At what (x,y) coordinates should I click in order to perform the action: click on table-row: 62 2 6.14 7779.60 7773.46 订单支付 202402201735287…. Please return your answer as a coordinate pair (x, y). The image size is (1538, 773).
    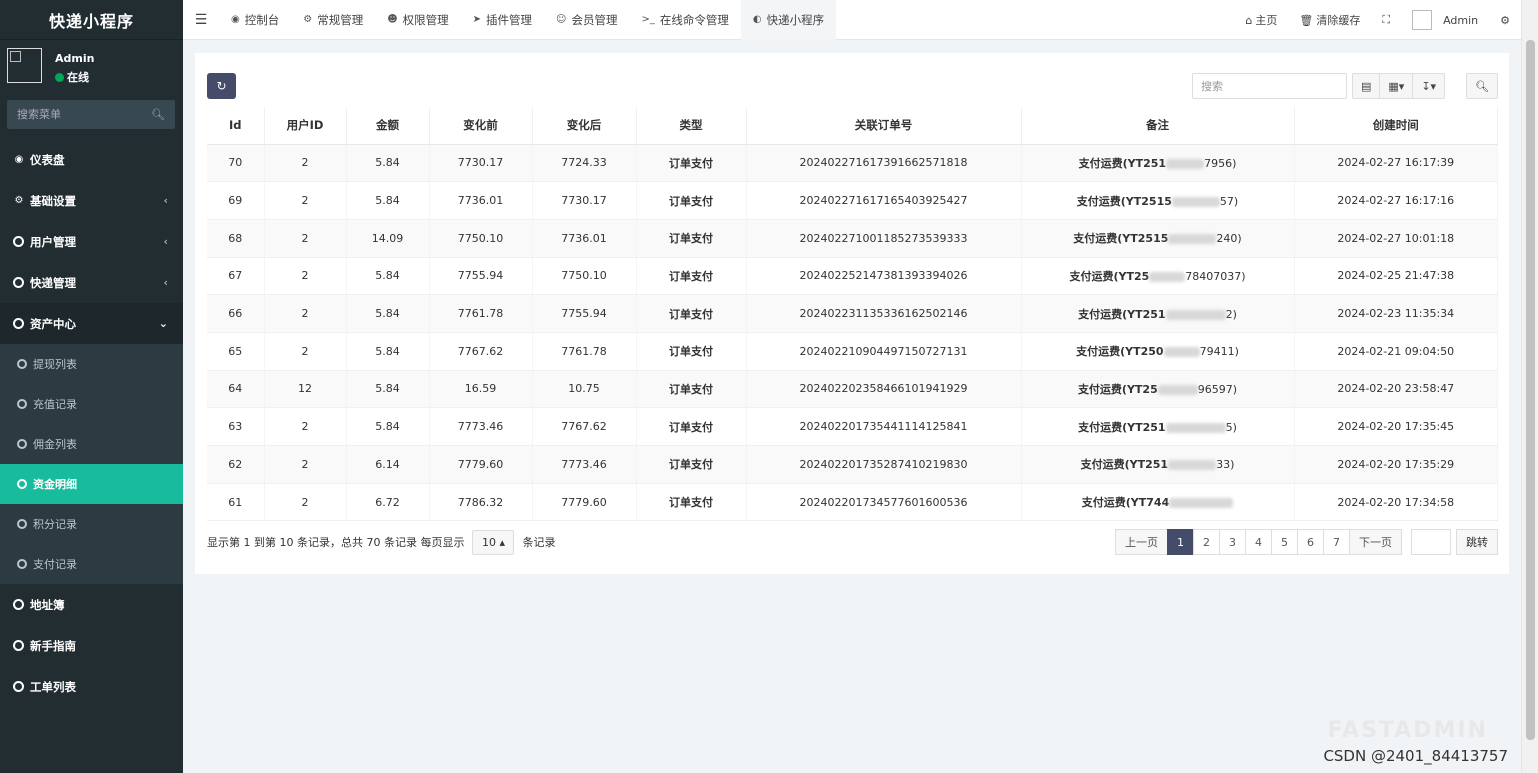
    Looking at the image, I should click on (852, 464).